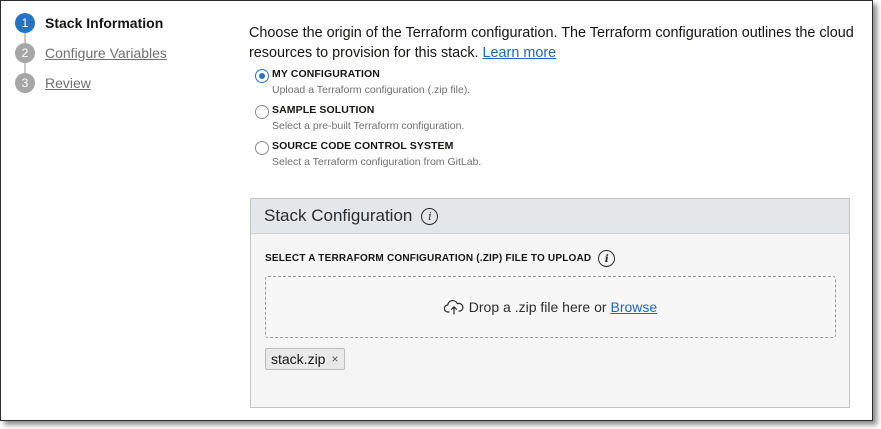  What do you see at coordinates (634, 307) in the screenshot?
I see `browse-link: Browse` at bounding box center [634, 307].